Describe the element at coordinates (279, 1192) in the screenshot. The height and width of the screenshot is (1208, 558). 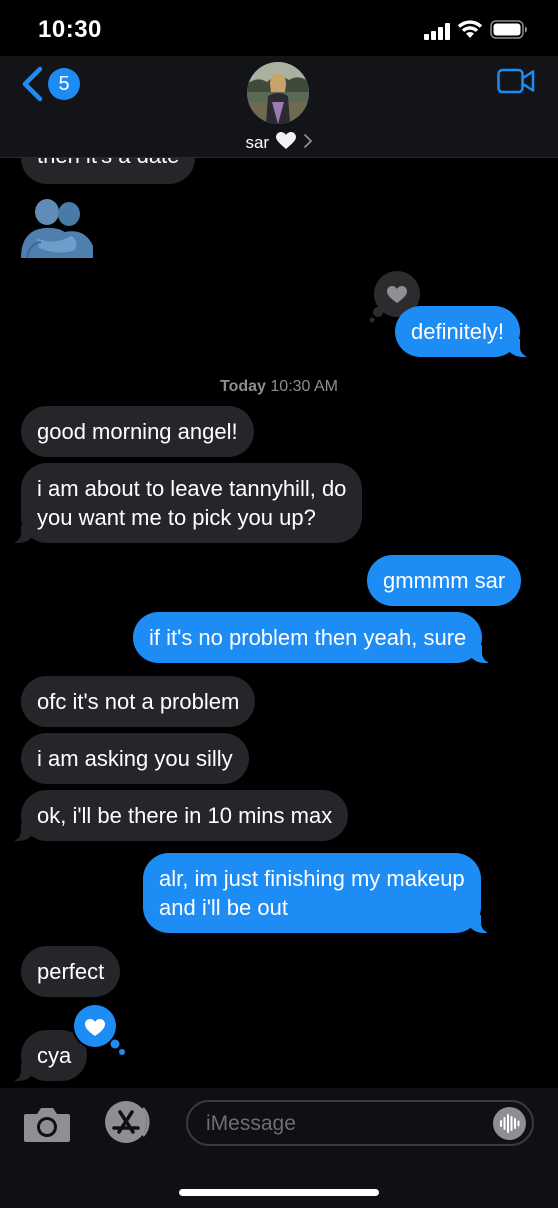
I see `home-indicator` at that location.